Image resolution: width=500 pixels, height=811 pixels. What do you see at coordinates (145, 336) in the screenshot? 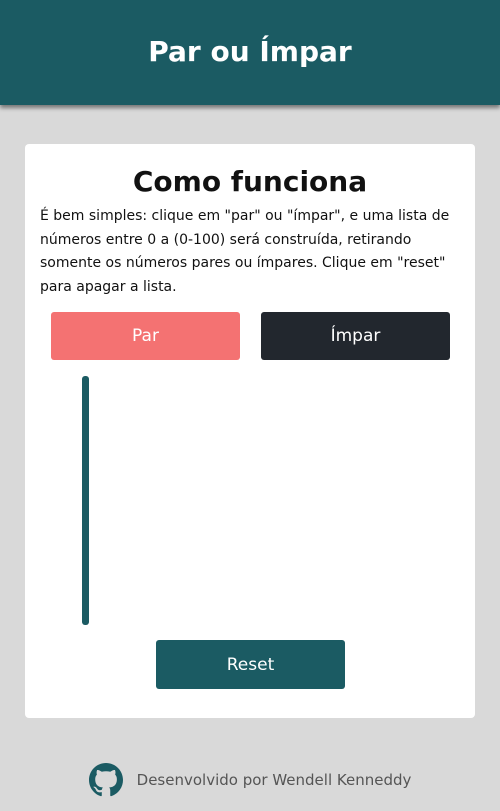
I see `par-button: Par` at bounding box center [145, 336].